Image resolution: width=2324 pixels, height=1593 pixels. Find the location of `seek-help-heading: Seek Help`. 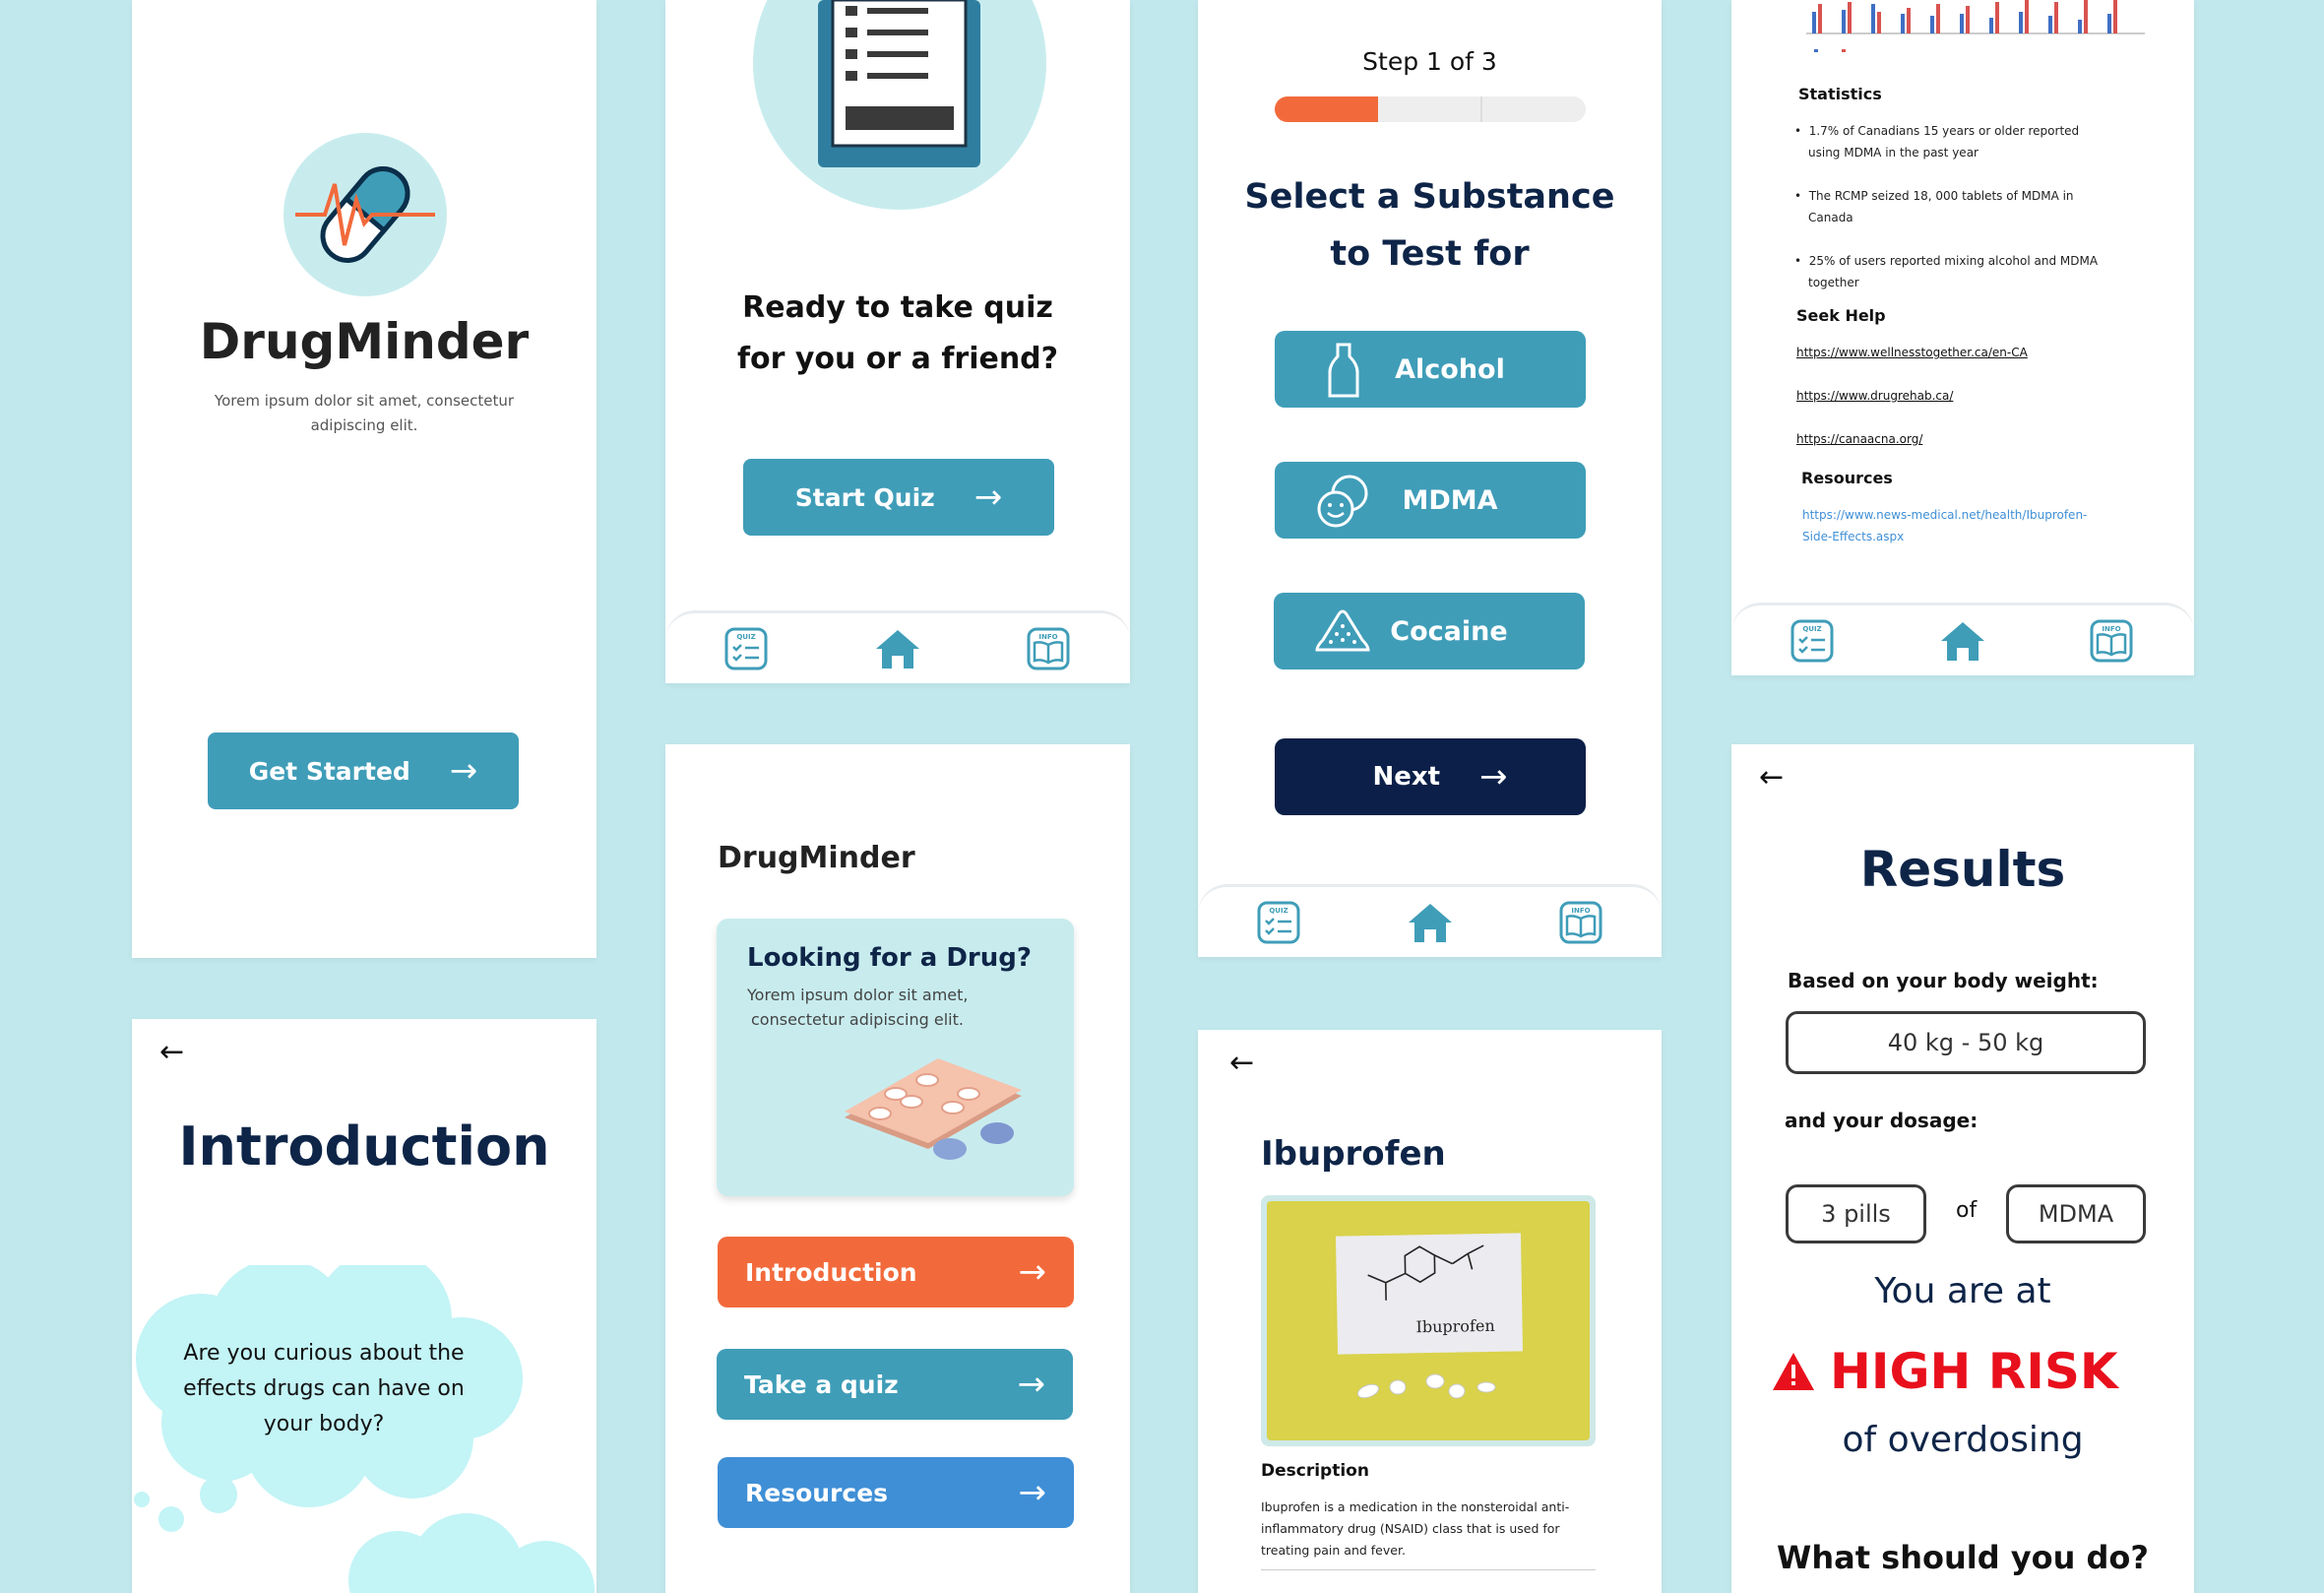

seek-help-heading: Seek Help is located at coordinates (1841, 315).